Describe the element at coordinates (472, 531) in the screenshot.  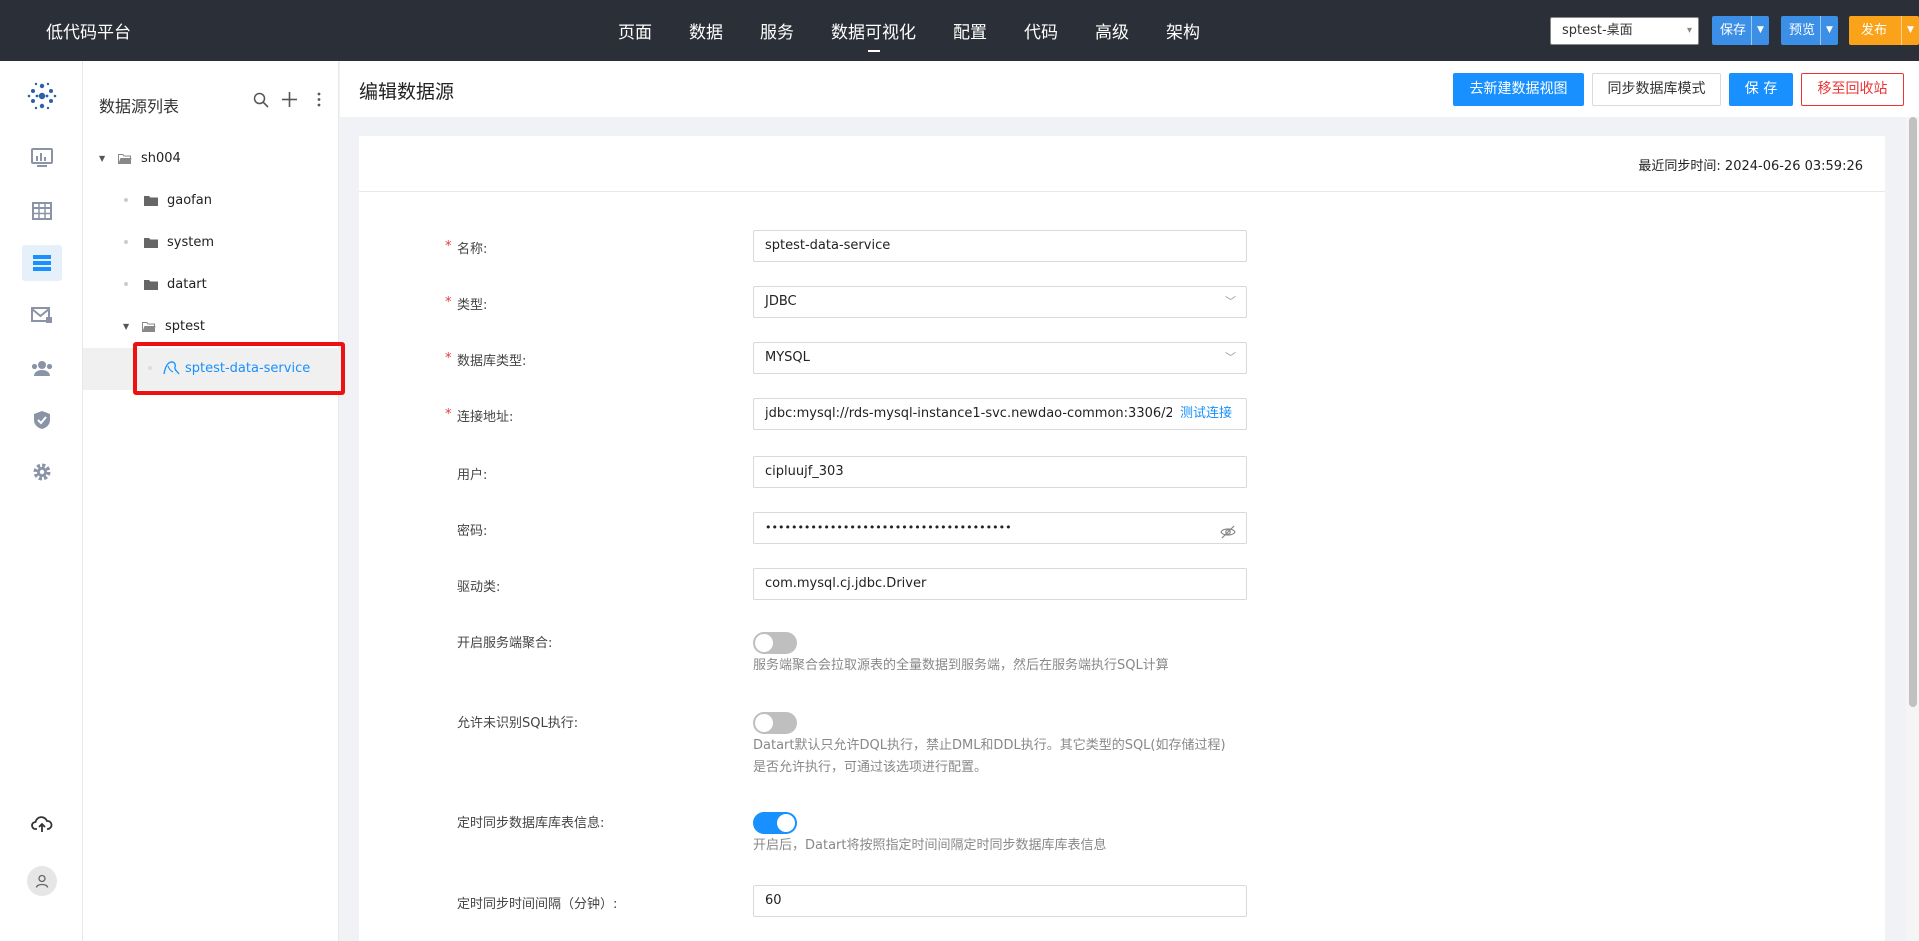
I see `password-label: 密码:` at that location.